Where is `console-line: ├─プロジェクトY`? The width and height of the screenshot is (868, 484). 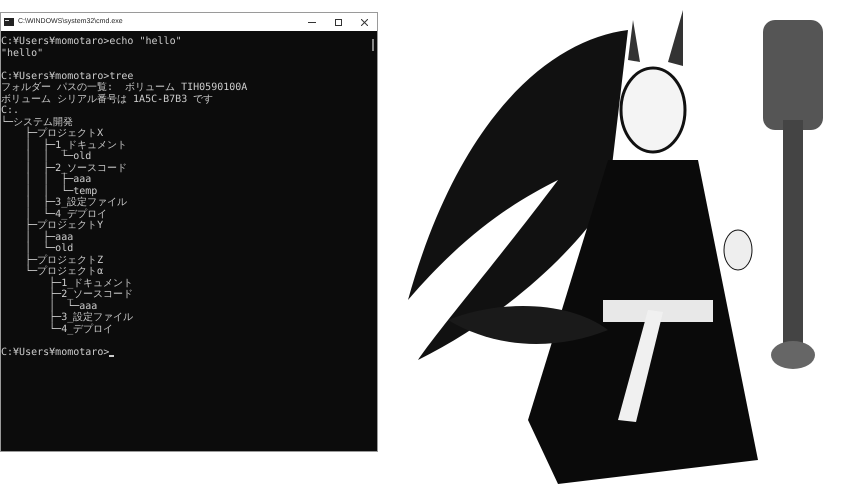
console-line: ├─プロジェクトY is located at coordinates (64, 225).